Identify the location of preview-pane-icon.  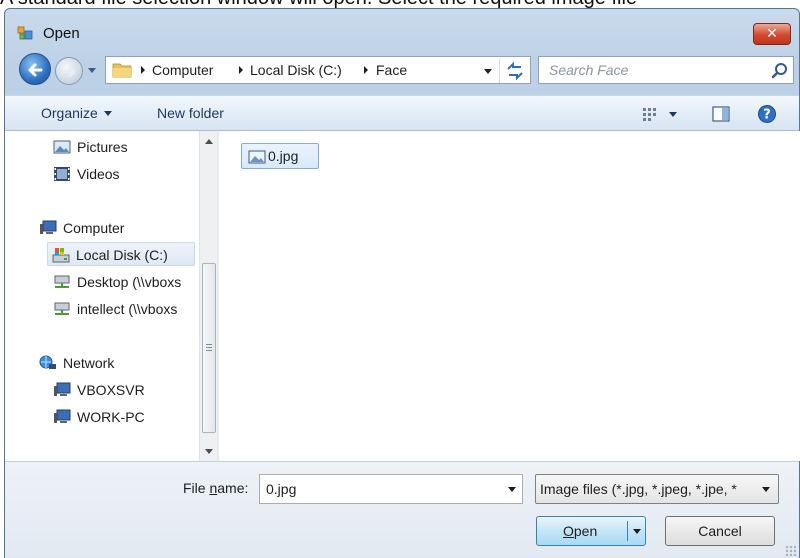
(721, 114).